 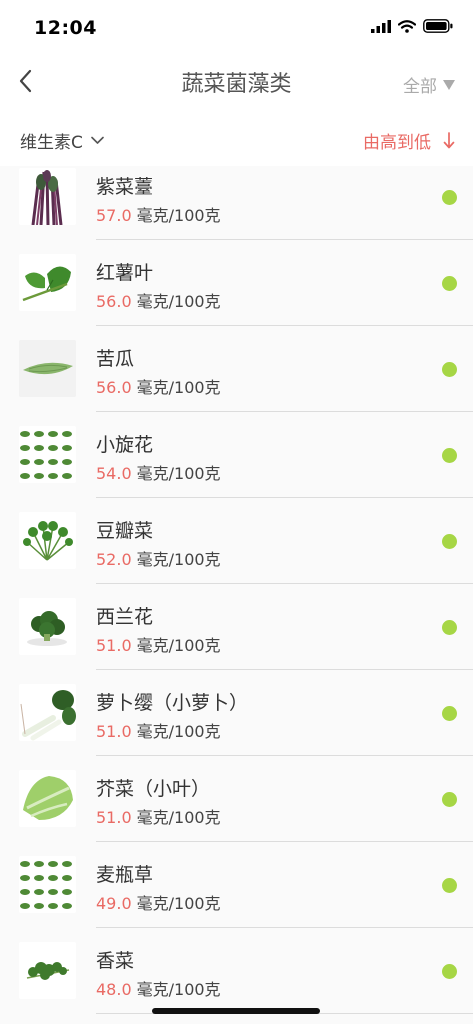 I want to click on nutrient-select: 维生素C, so click(x=62, y=140).